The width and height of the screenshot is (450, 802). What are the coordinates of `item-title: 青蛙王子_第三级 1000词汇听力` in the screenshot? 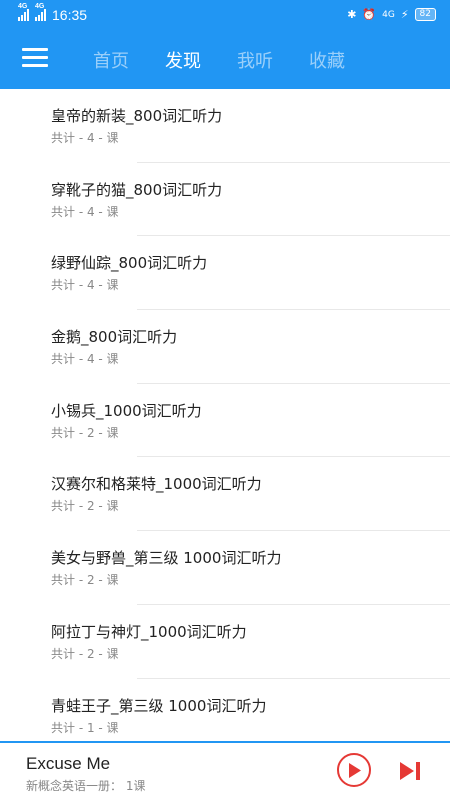 It's located at (159, 705).